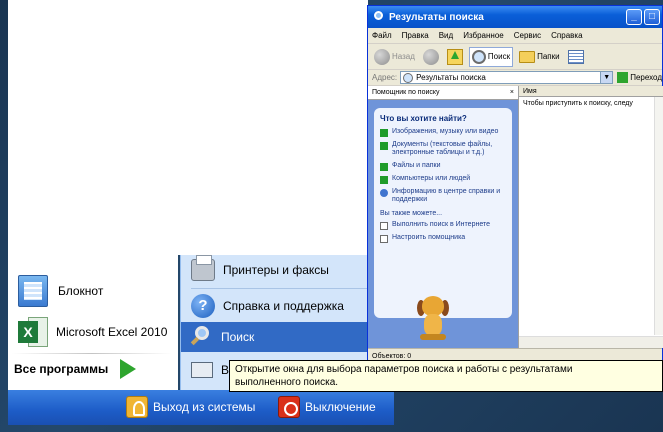  What do you see at coordinates (238, 337) in the screenshot?
I see `search-label: Поиск` at bounding box center [238, 337].